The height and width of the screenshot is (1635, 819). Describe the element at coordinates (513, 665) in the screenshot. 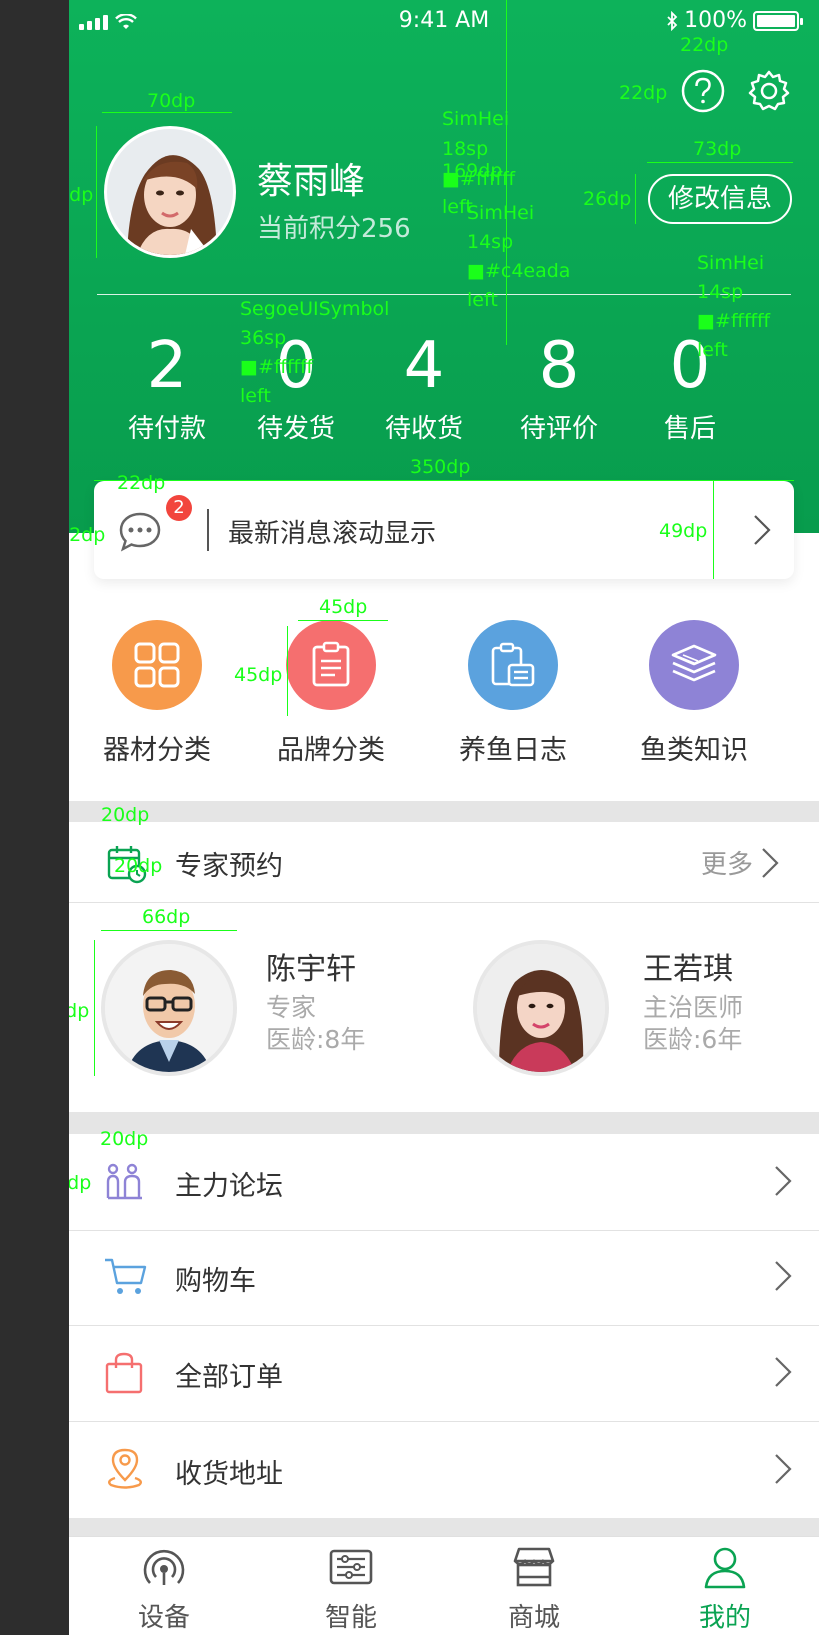

I see `log-icon` at that location.